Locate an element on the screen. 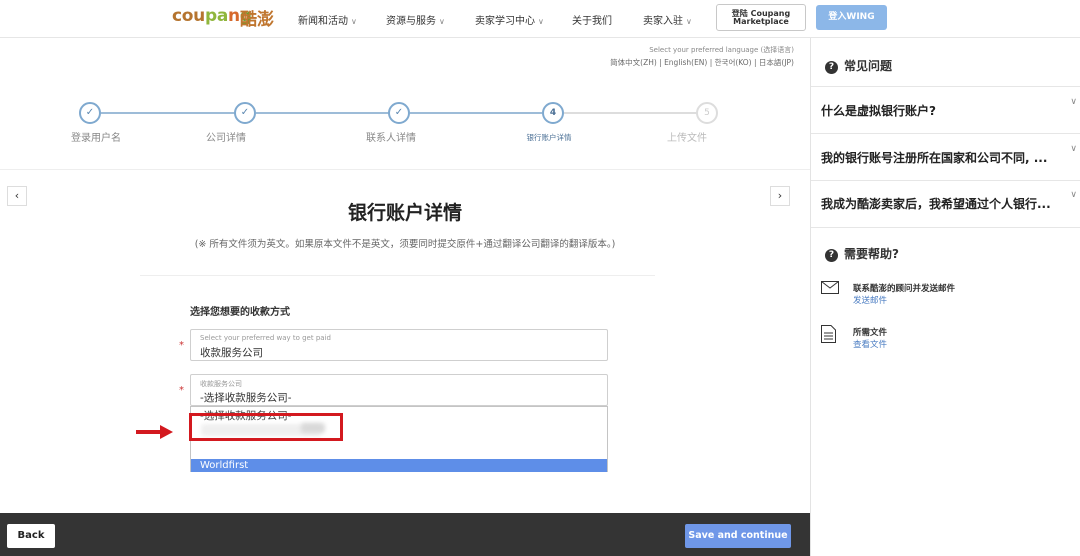 The height and width of the screenshot is (556, 1080). annotation-arrow-icon is located at coordinates (154, 432).